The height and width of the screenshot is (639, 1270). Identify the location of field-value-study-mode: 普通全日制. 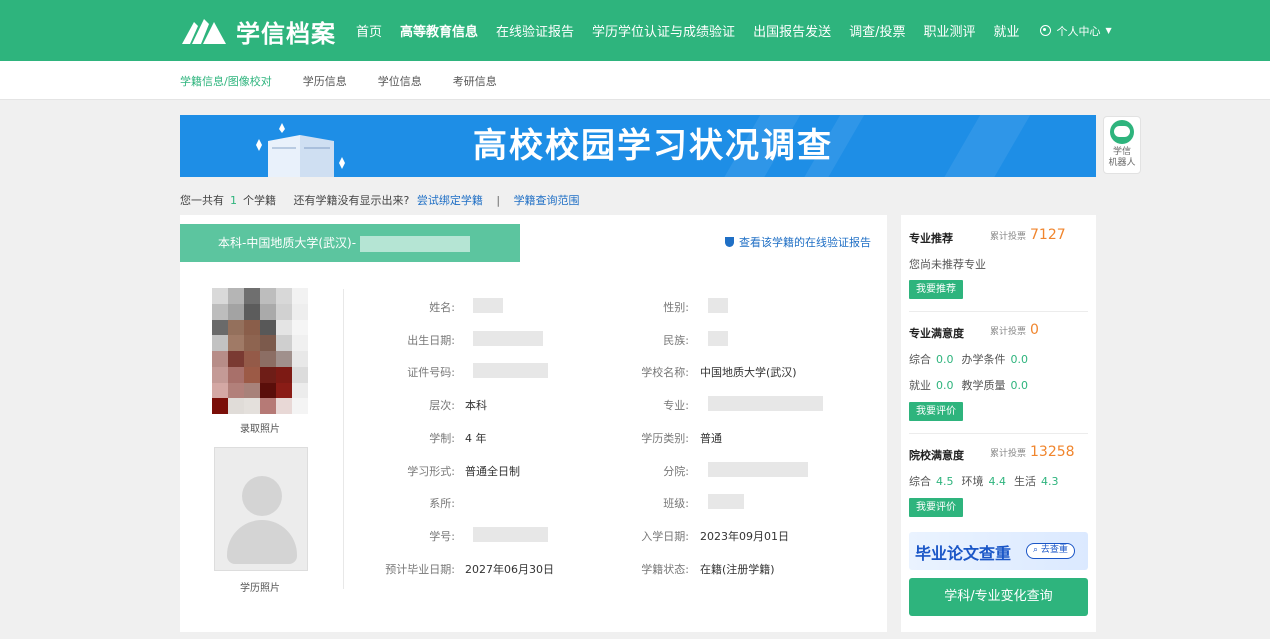
(492, 471).